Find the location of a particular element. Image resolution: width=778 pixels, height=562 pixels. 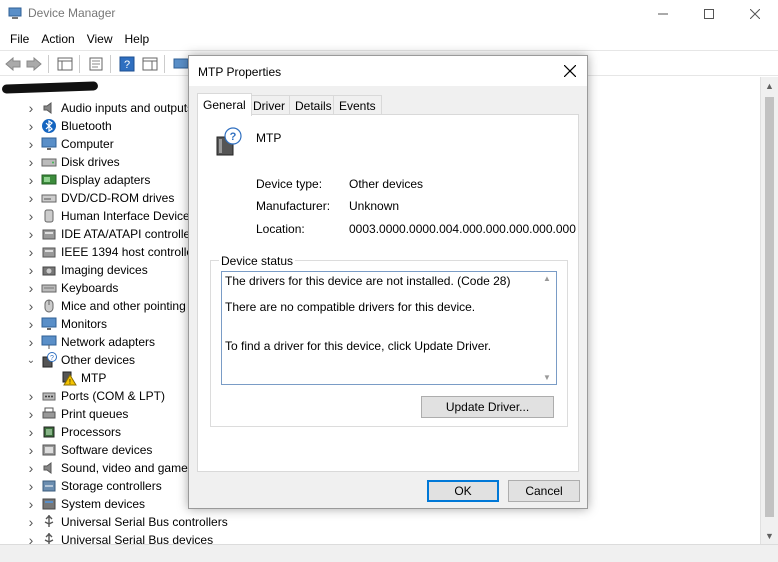

device-type-value: Other devices is located at coordinates (386, 184).